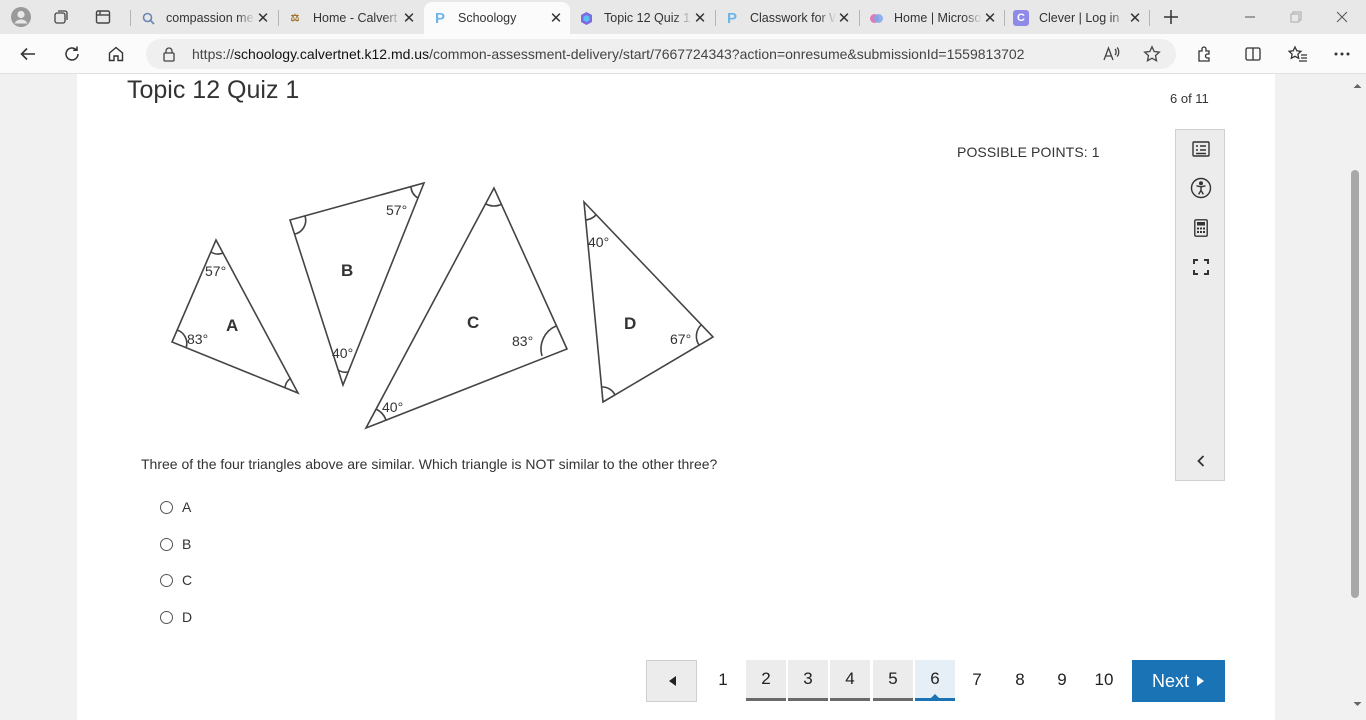 Image resolution: width=1366 pixels, height=720 pixels. What do you see at coordinates (176, 617) in the screenshot?
I see `choice-d: D` at bounding box center [176, 617].